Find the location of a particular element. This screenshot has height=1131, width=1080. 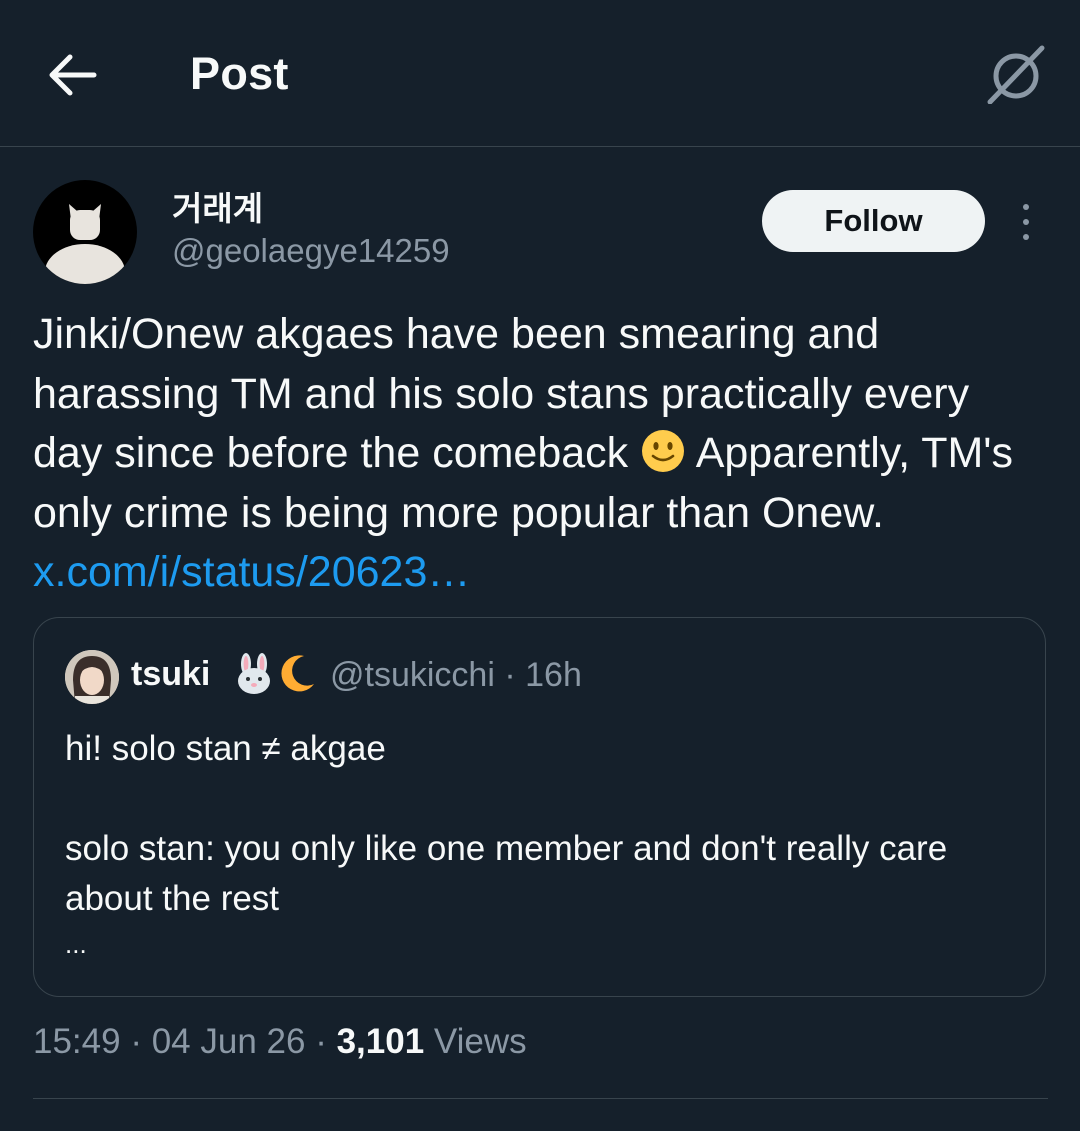

default-avatar-icon is located at coordinates (85, 244).